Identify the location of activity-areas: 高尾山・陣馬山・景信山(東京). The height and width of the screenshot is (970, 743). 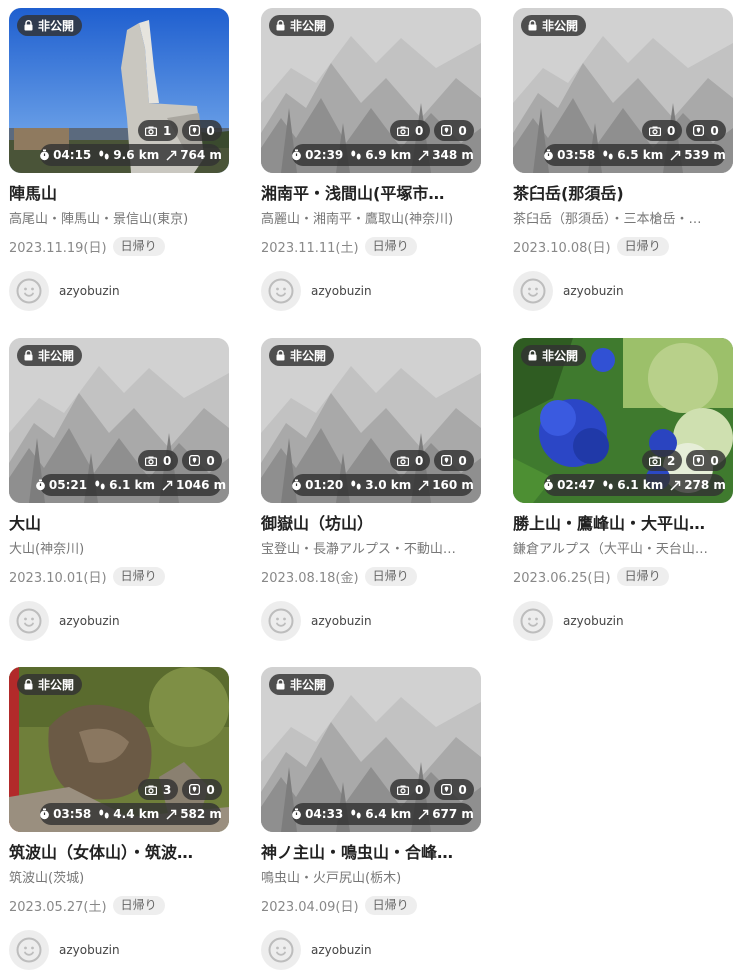
(119, 220).